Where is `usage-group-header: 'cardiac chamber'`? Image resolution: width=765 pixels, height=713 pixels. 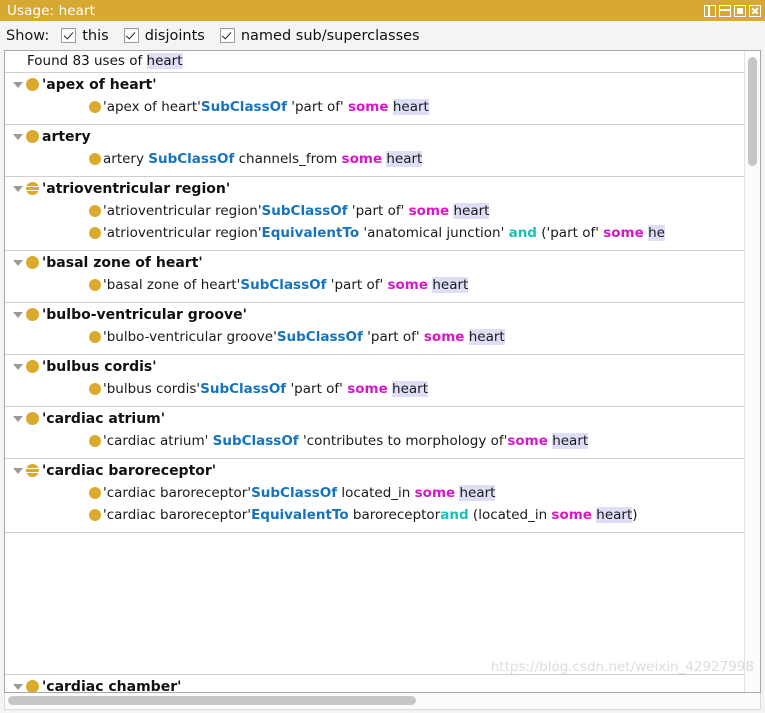 usage-group-header: 'cardiac chamber' is located at coordinates (375, 683).